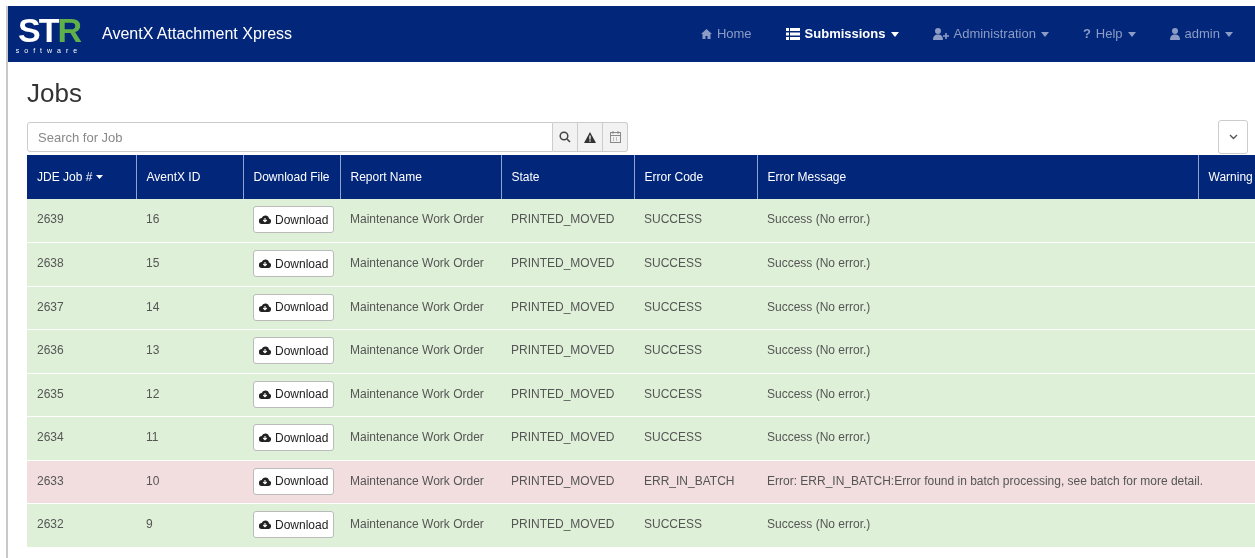 This screenshot has width=1255, height=558. Describe the element at coordinates (50, 306) in the screenshot. I see `table-cell: 2637` at that location.